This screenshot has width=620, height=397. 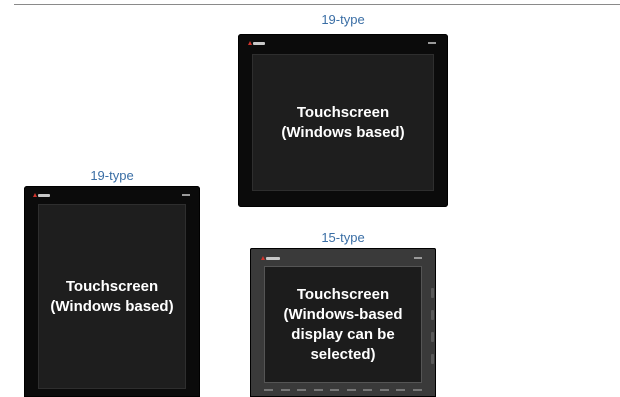 What do you see at coordinates (343, 19) in the screenshot?
I see `caption-19-type-top: 19-type` at bounding box center [343, 19].